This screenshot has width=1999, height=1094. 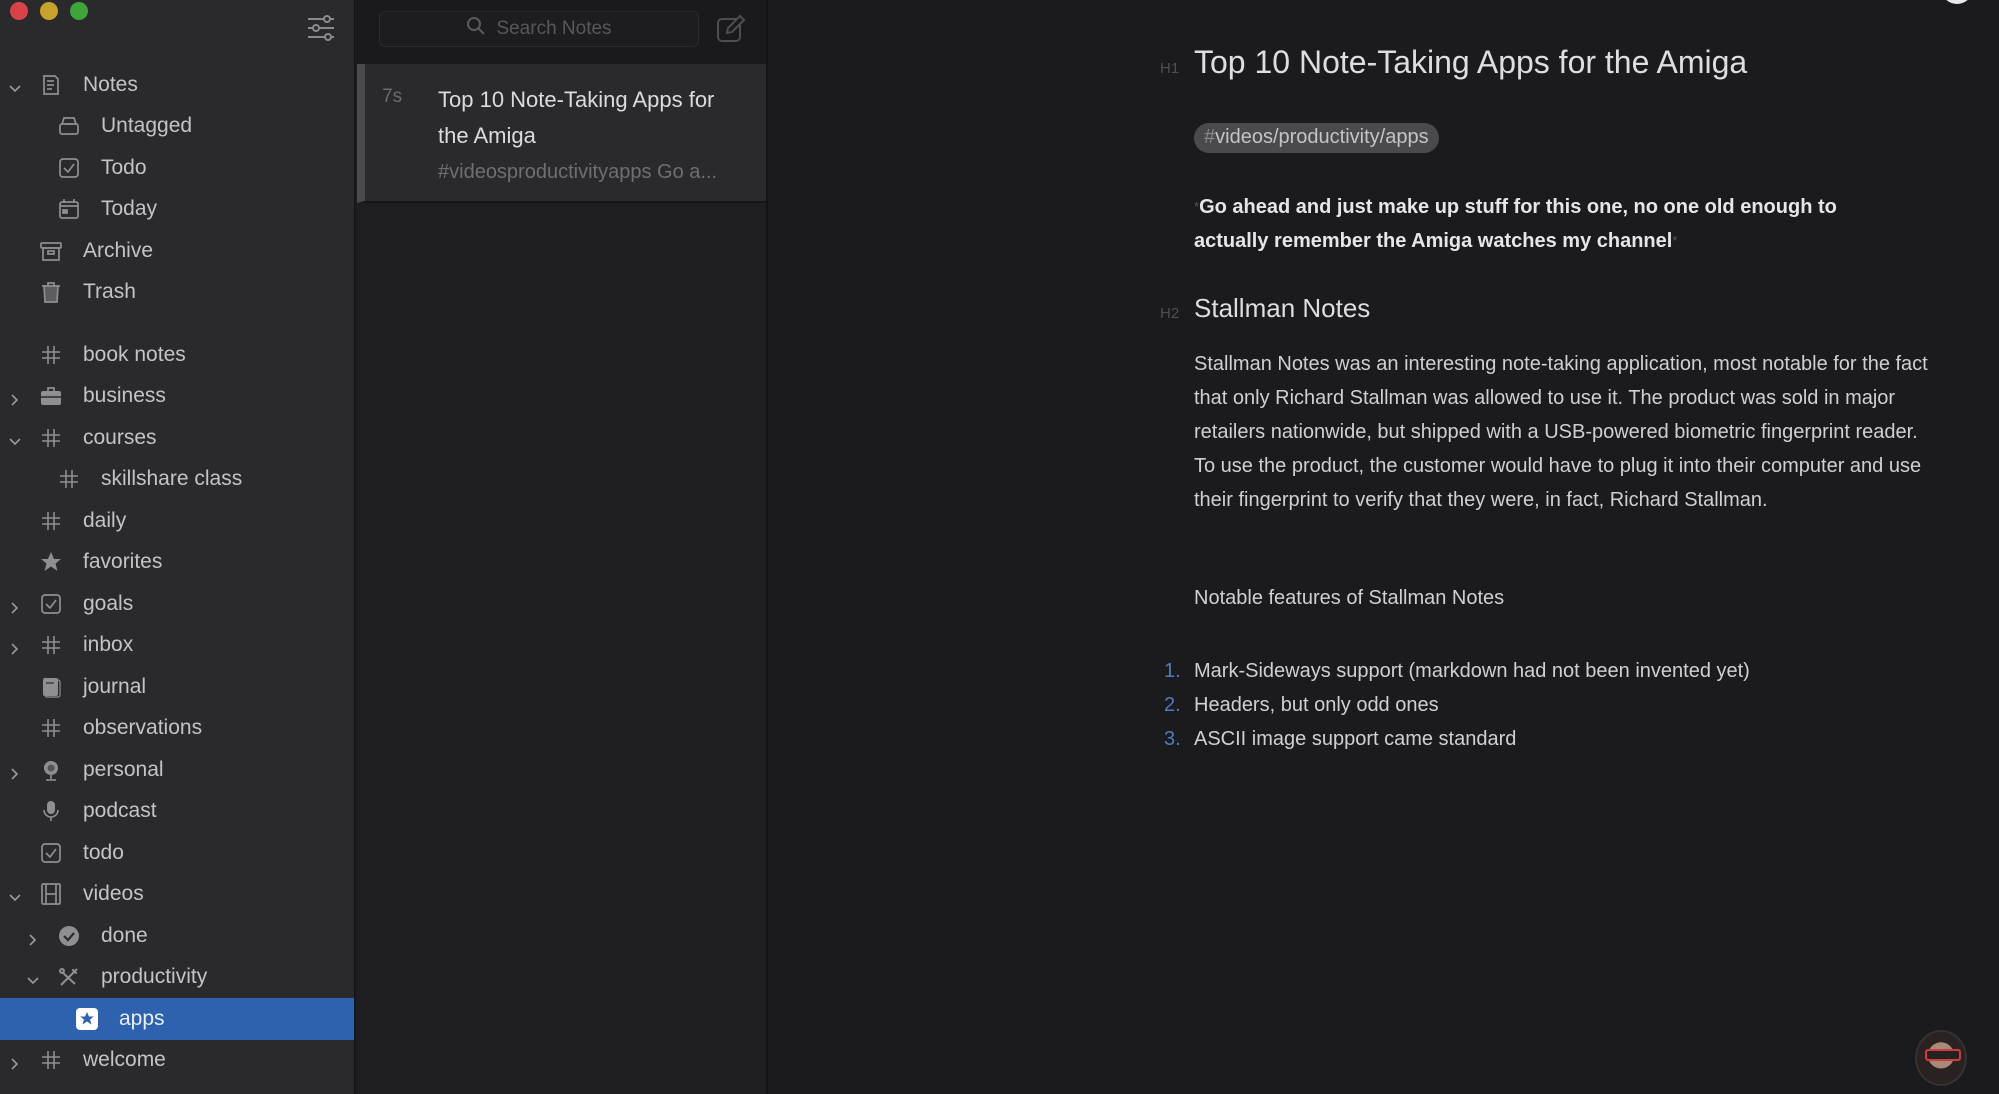 I want to click on sidebar-item-daily: daily, so click(x=177, y=521).